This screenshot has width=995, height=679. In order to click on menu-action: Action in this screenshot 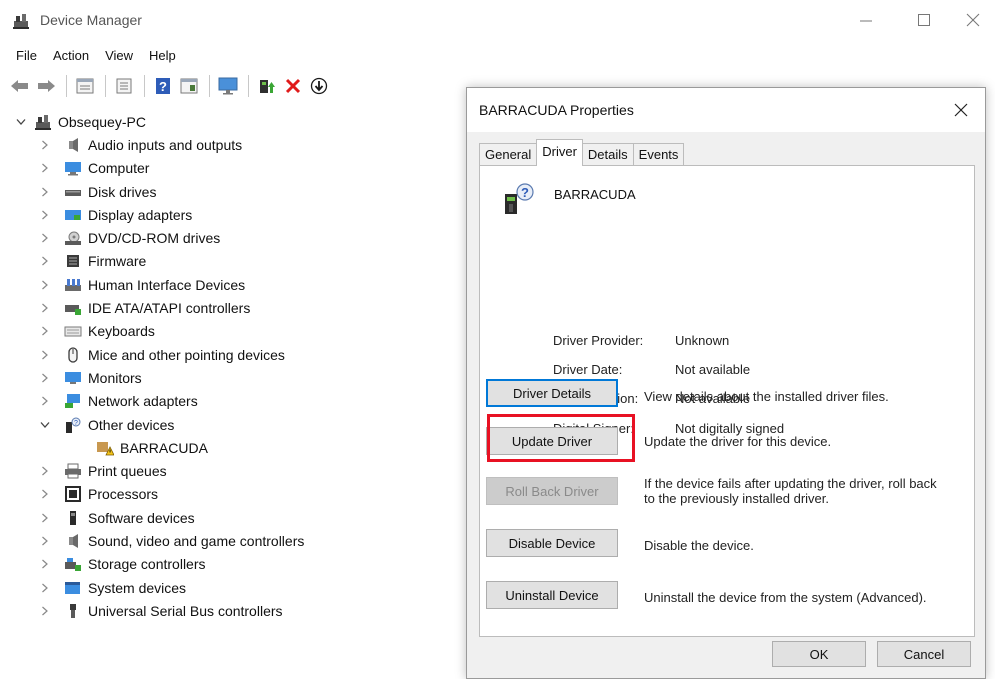, I will do `click(71, 56)`.